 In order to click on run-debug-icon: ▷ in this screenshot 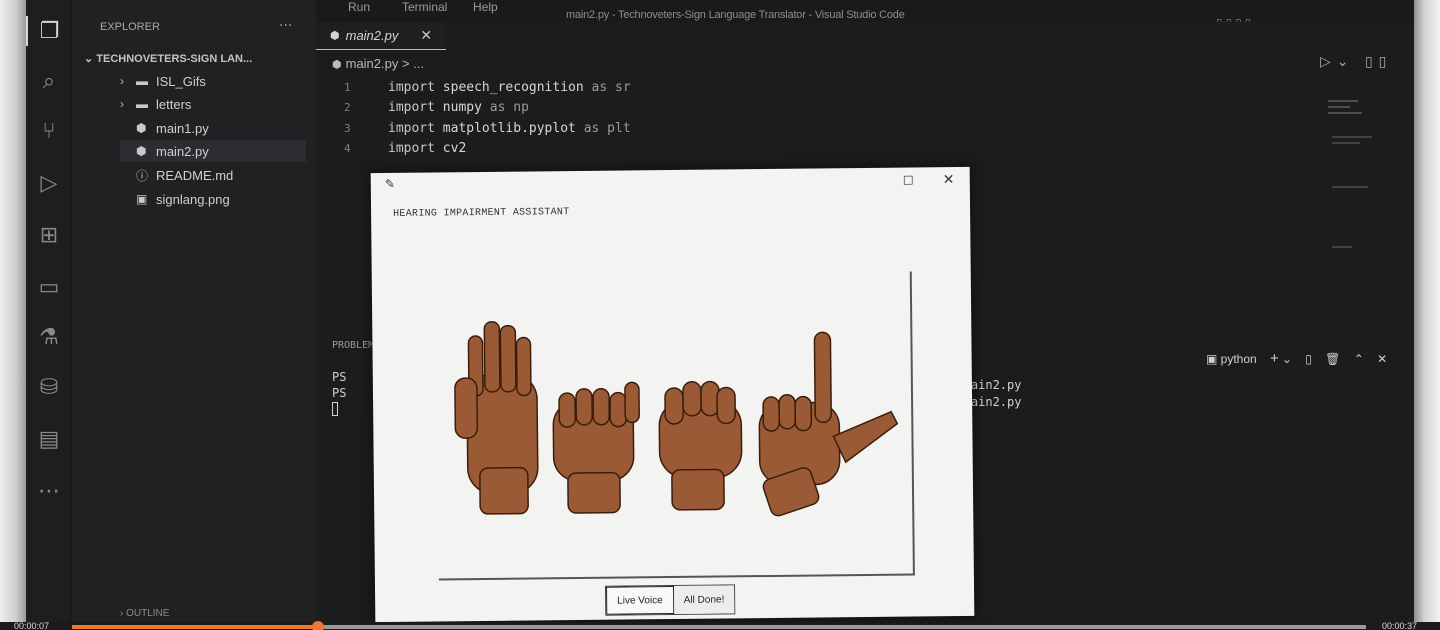, I will do `click(49, 183)`.